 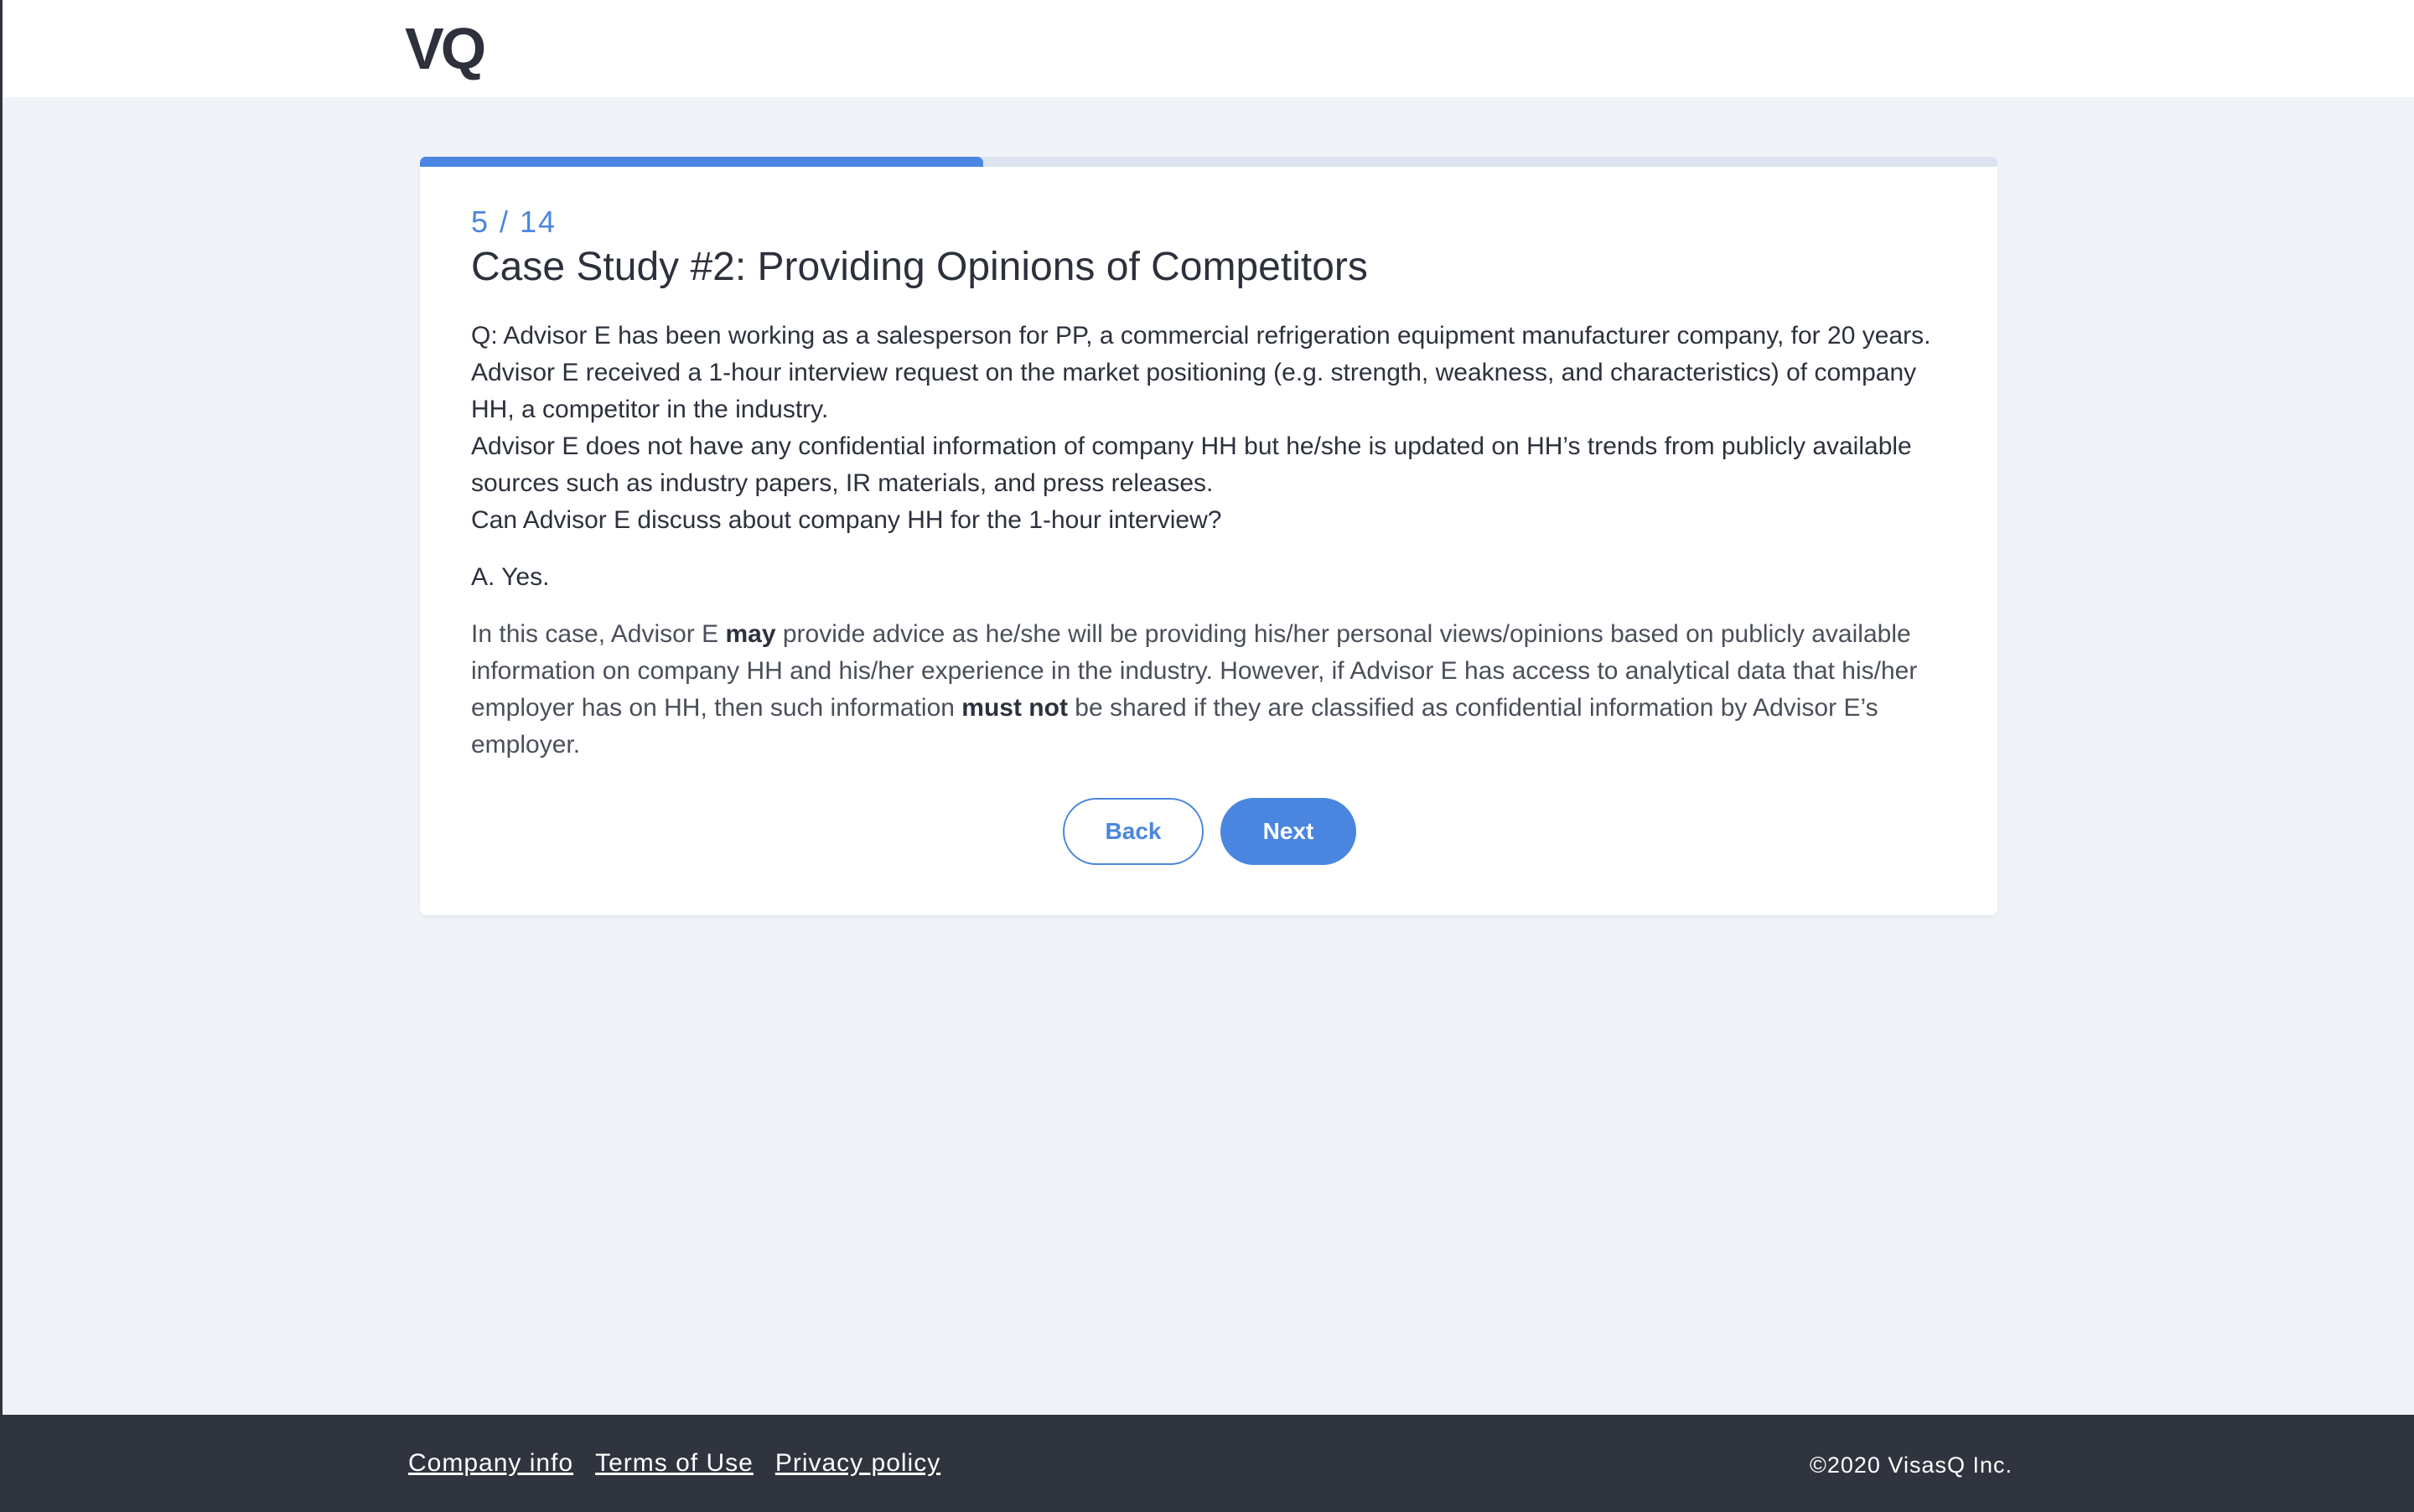 I want to click on window-left-edge, so click(x=2, y=756).